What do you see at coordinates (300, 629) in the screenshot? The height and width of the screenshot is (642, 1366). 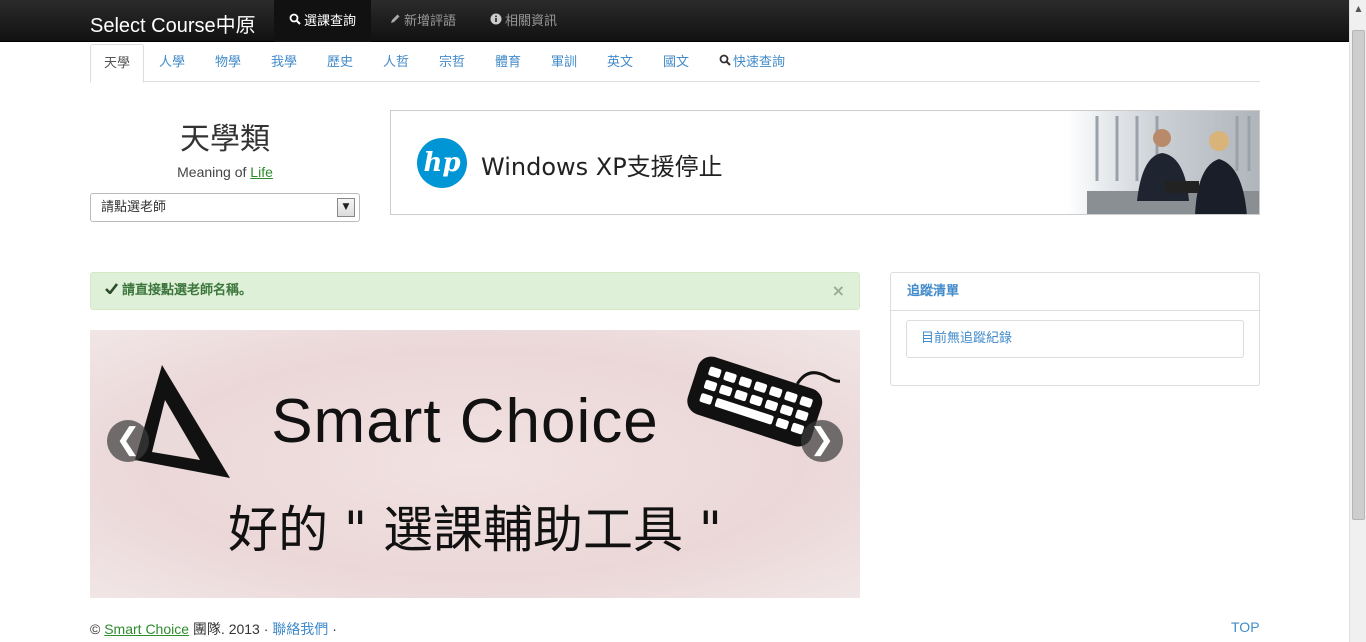 I see `contact-link: 聯絡我們` at bounding box center [300, 629].